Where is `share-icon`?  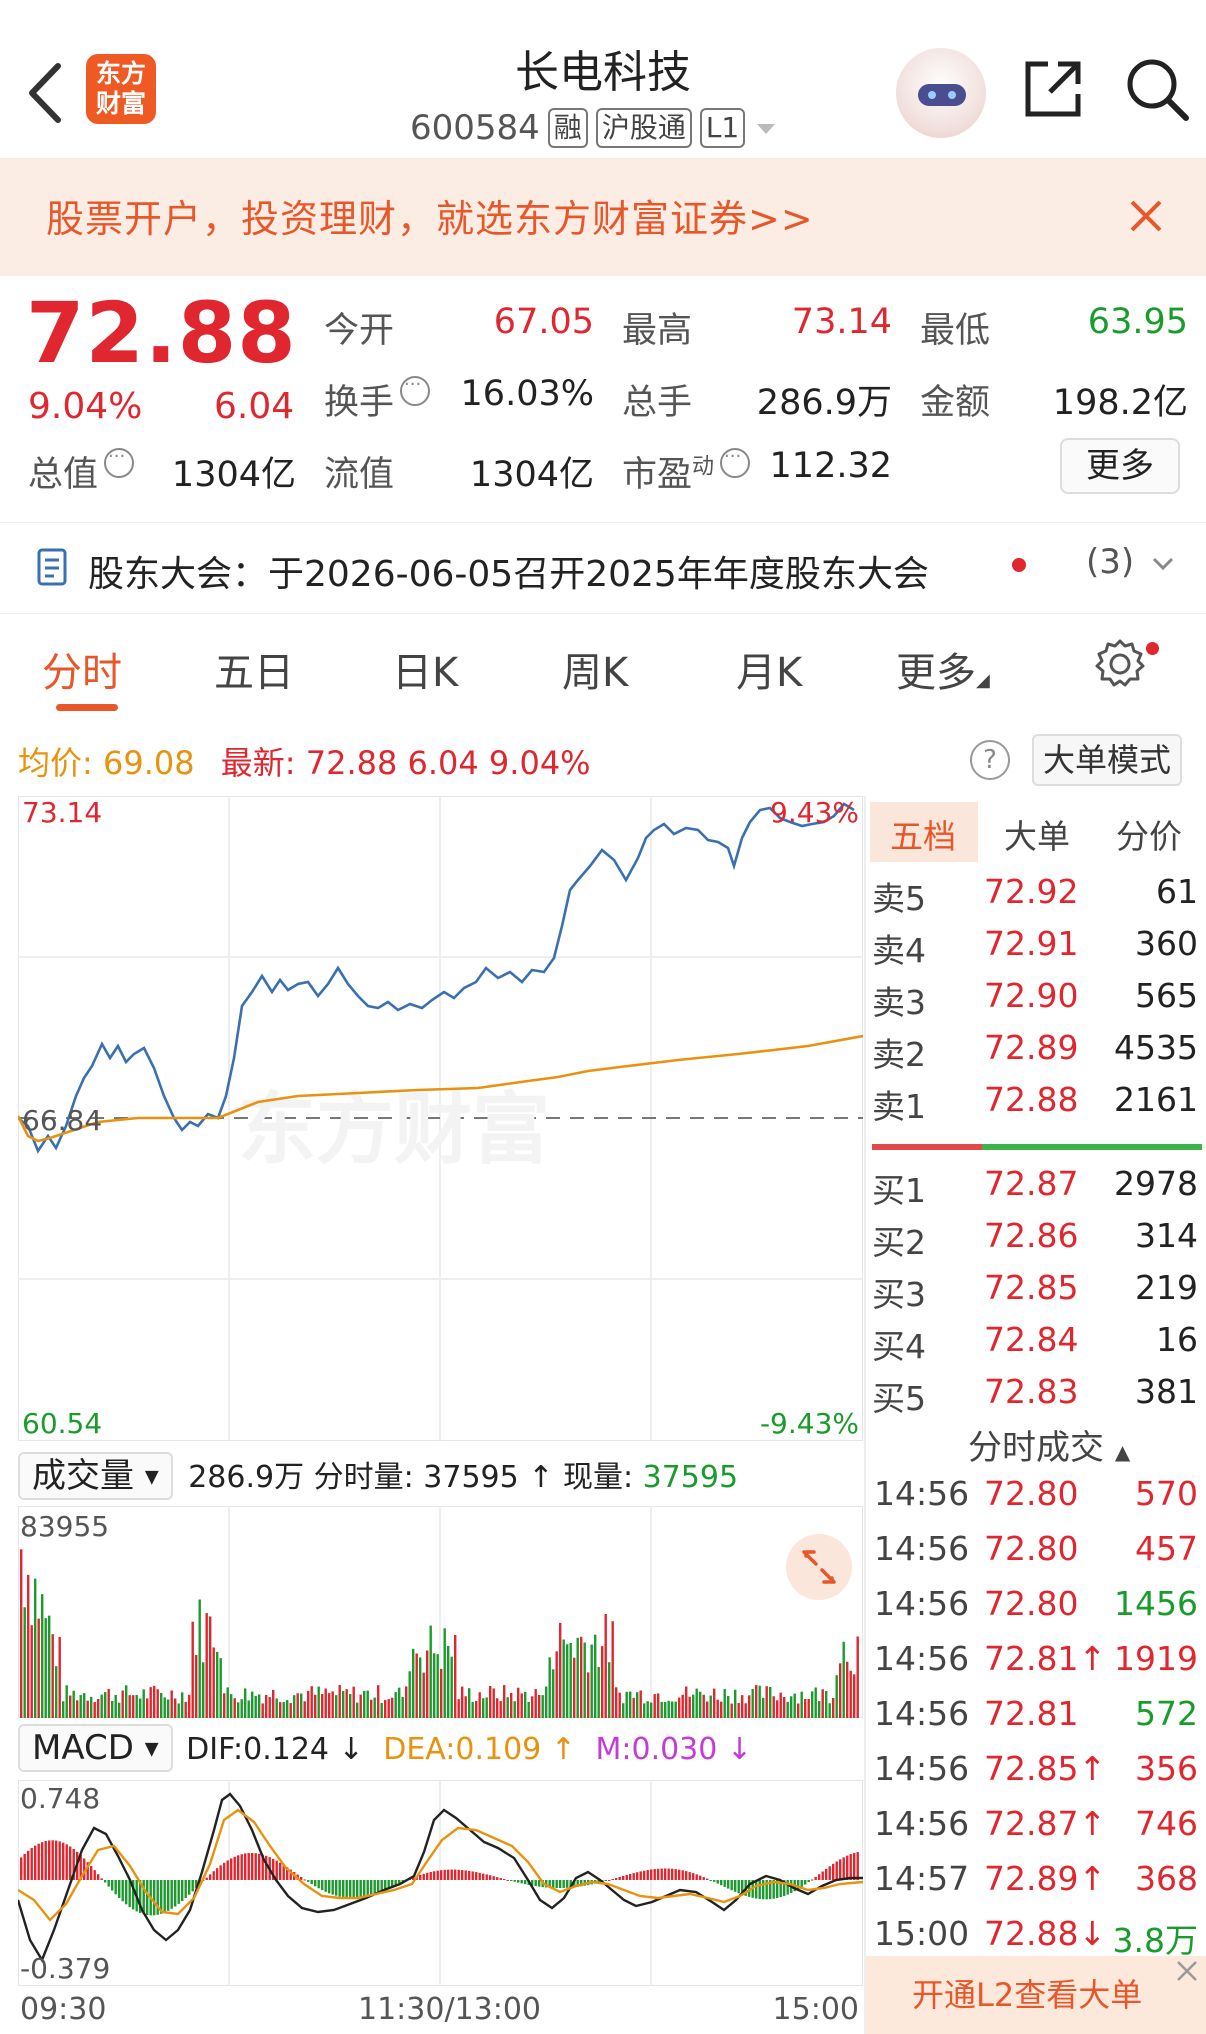 share-icon is located at coordinates (1053, 89).